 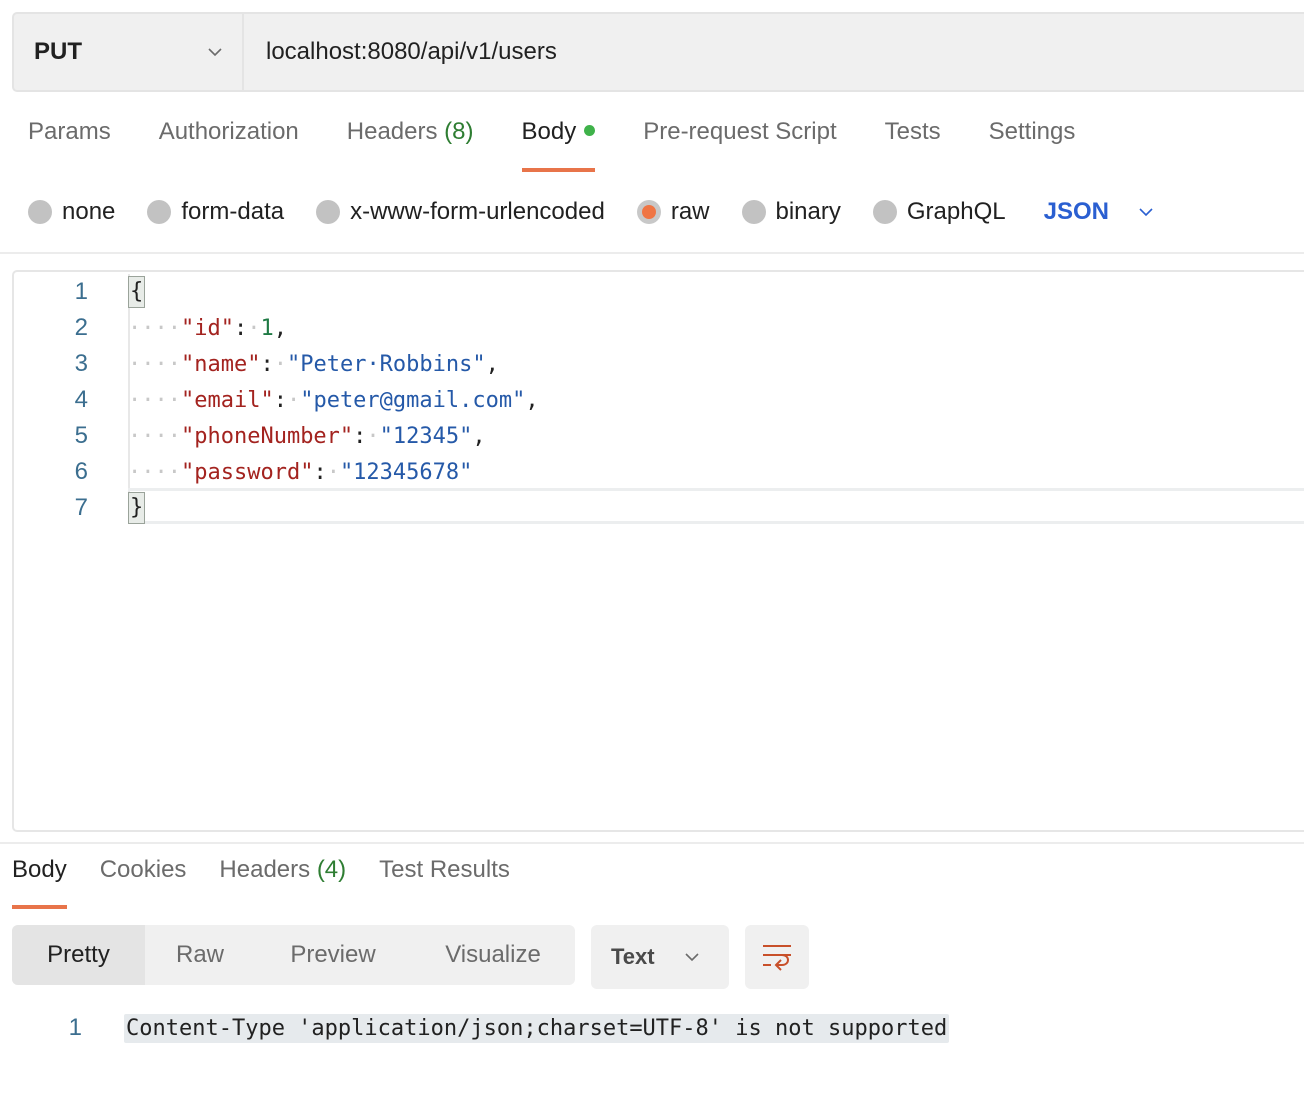 I want to click on raw-language-select: JSON, so click(x=1098, y=212).